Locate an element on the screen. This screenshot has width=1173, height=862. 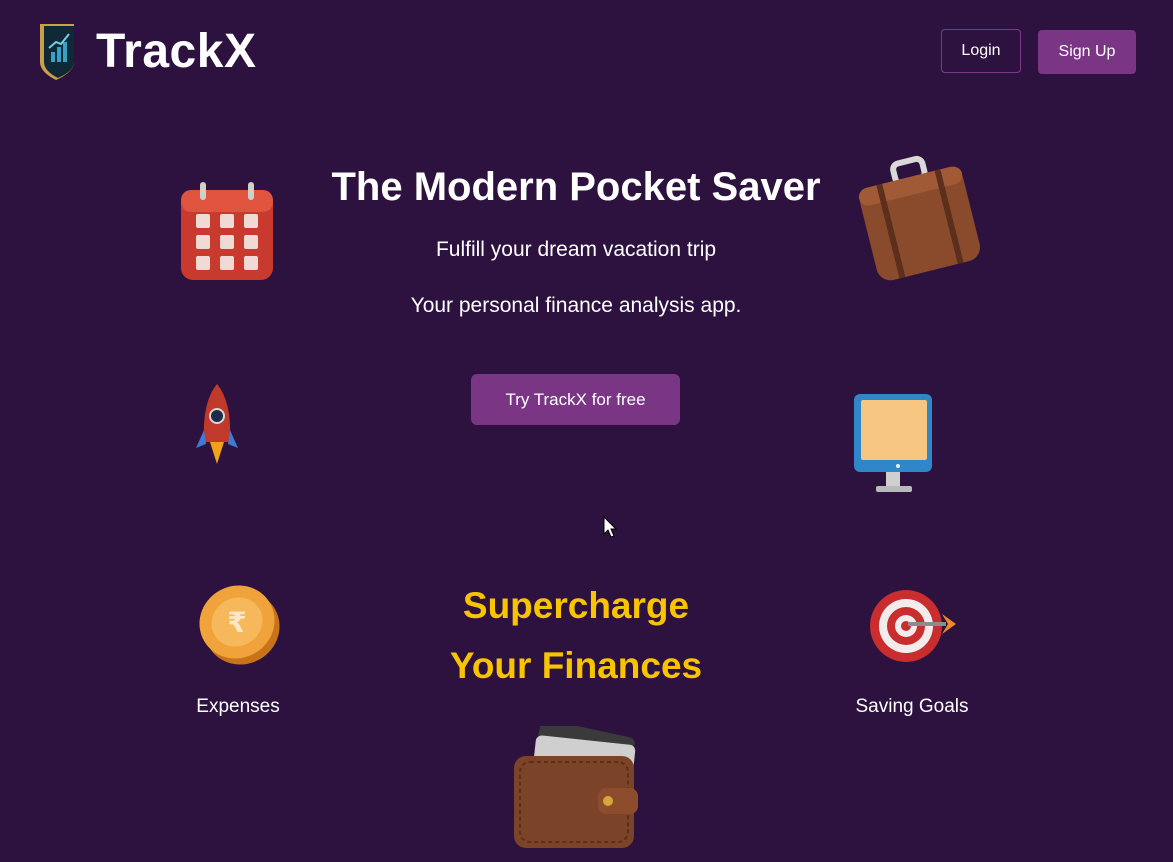
monitor-icon is located at coordinates (893, 445).